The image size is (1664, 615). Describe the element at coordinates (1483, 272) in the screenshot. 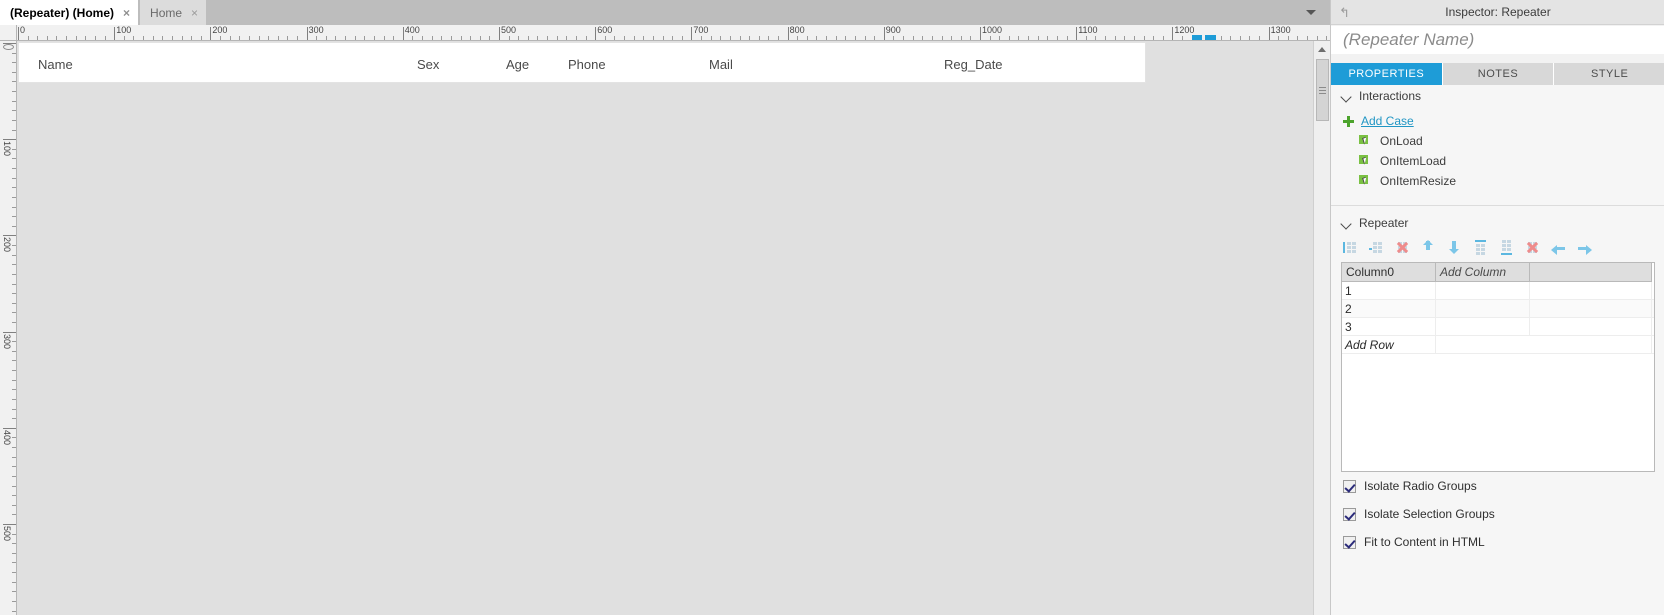

I see `add-column-header: Add Column` at that location.